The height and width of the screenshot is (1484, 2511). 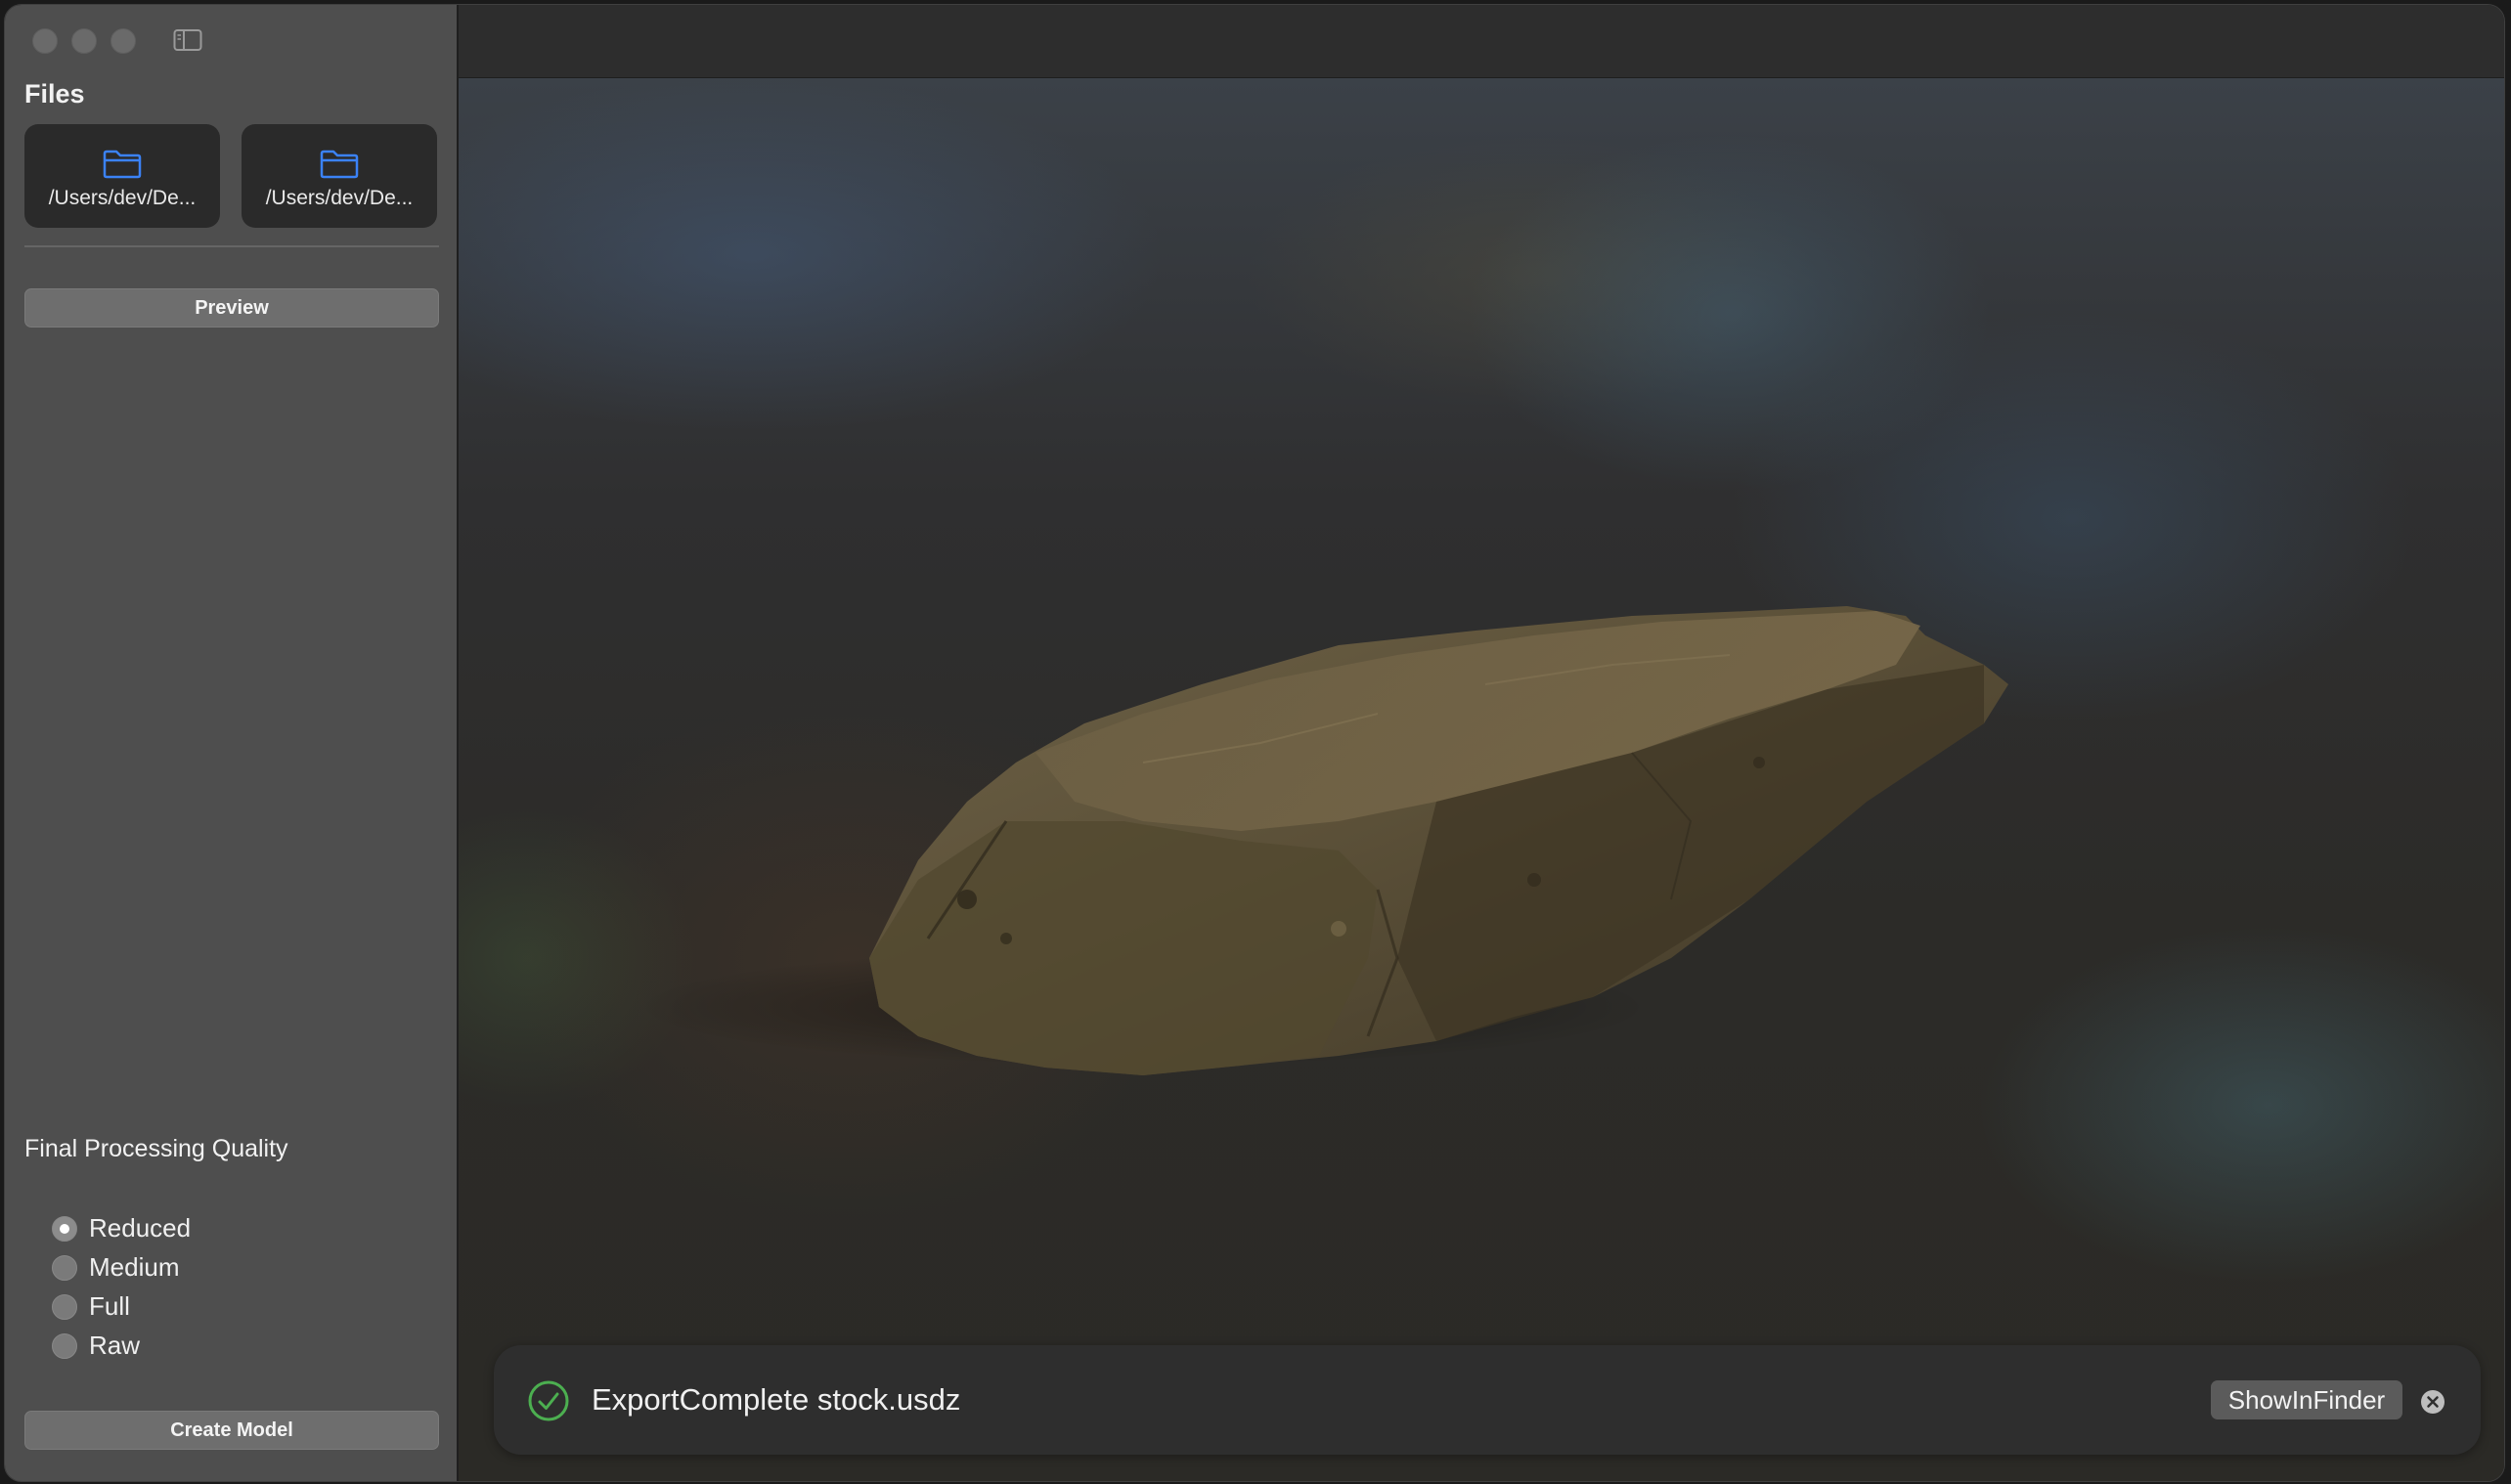 I want to click on export-toast: ExportComplete stock.usdz ShowInFinder, so click(x=1487, y=1400).